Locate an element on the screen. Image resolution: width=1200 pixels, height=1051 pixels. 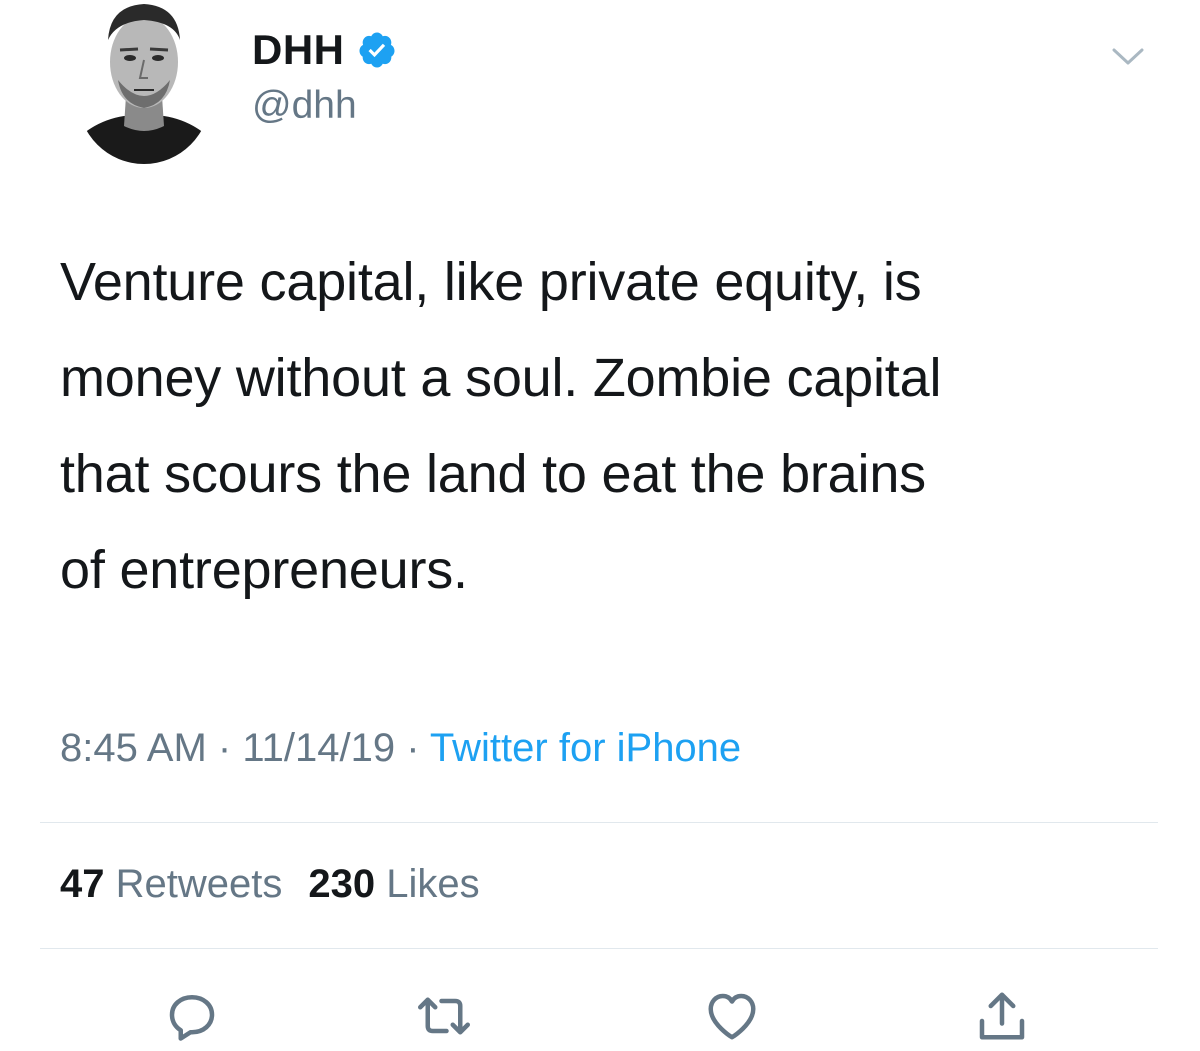
tweet-meta: 8:45 AM · 11/14/19 · Twitter for iPhone is located at coordinates (400, 748).